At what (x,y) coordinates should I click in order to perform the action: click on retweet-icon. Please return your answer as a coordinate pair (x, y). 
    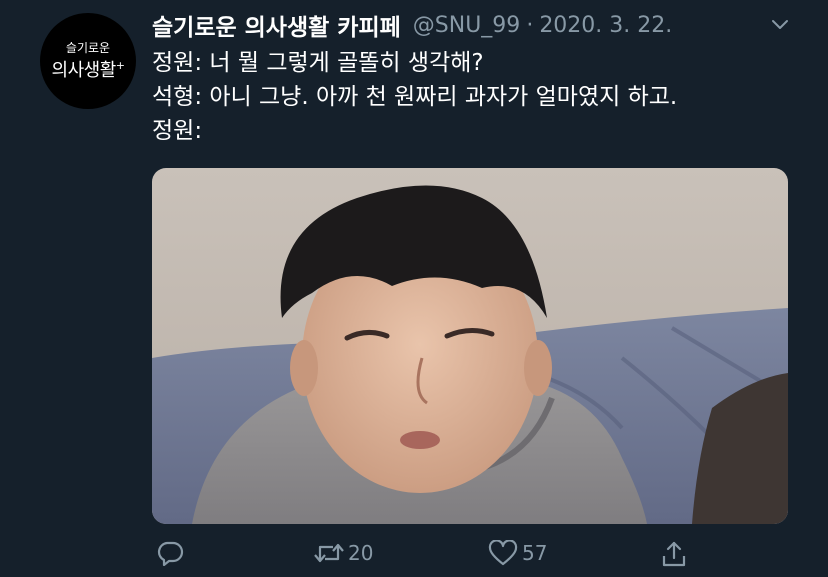
    Looking at the image, I should click on (329, 553).